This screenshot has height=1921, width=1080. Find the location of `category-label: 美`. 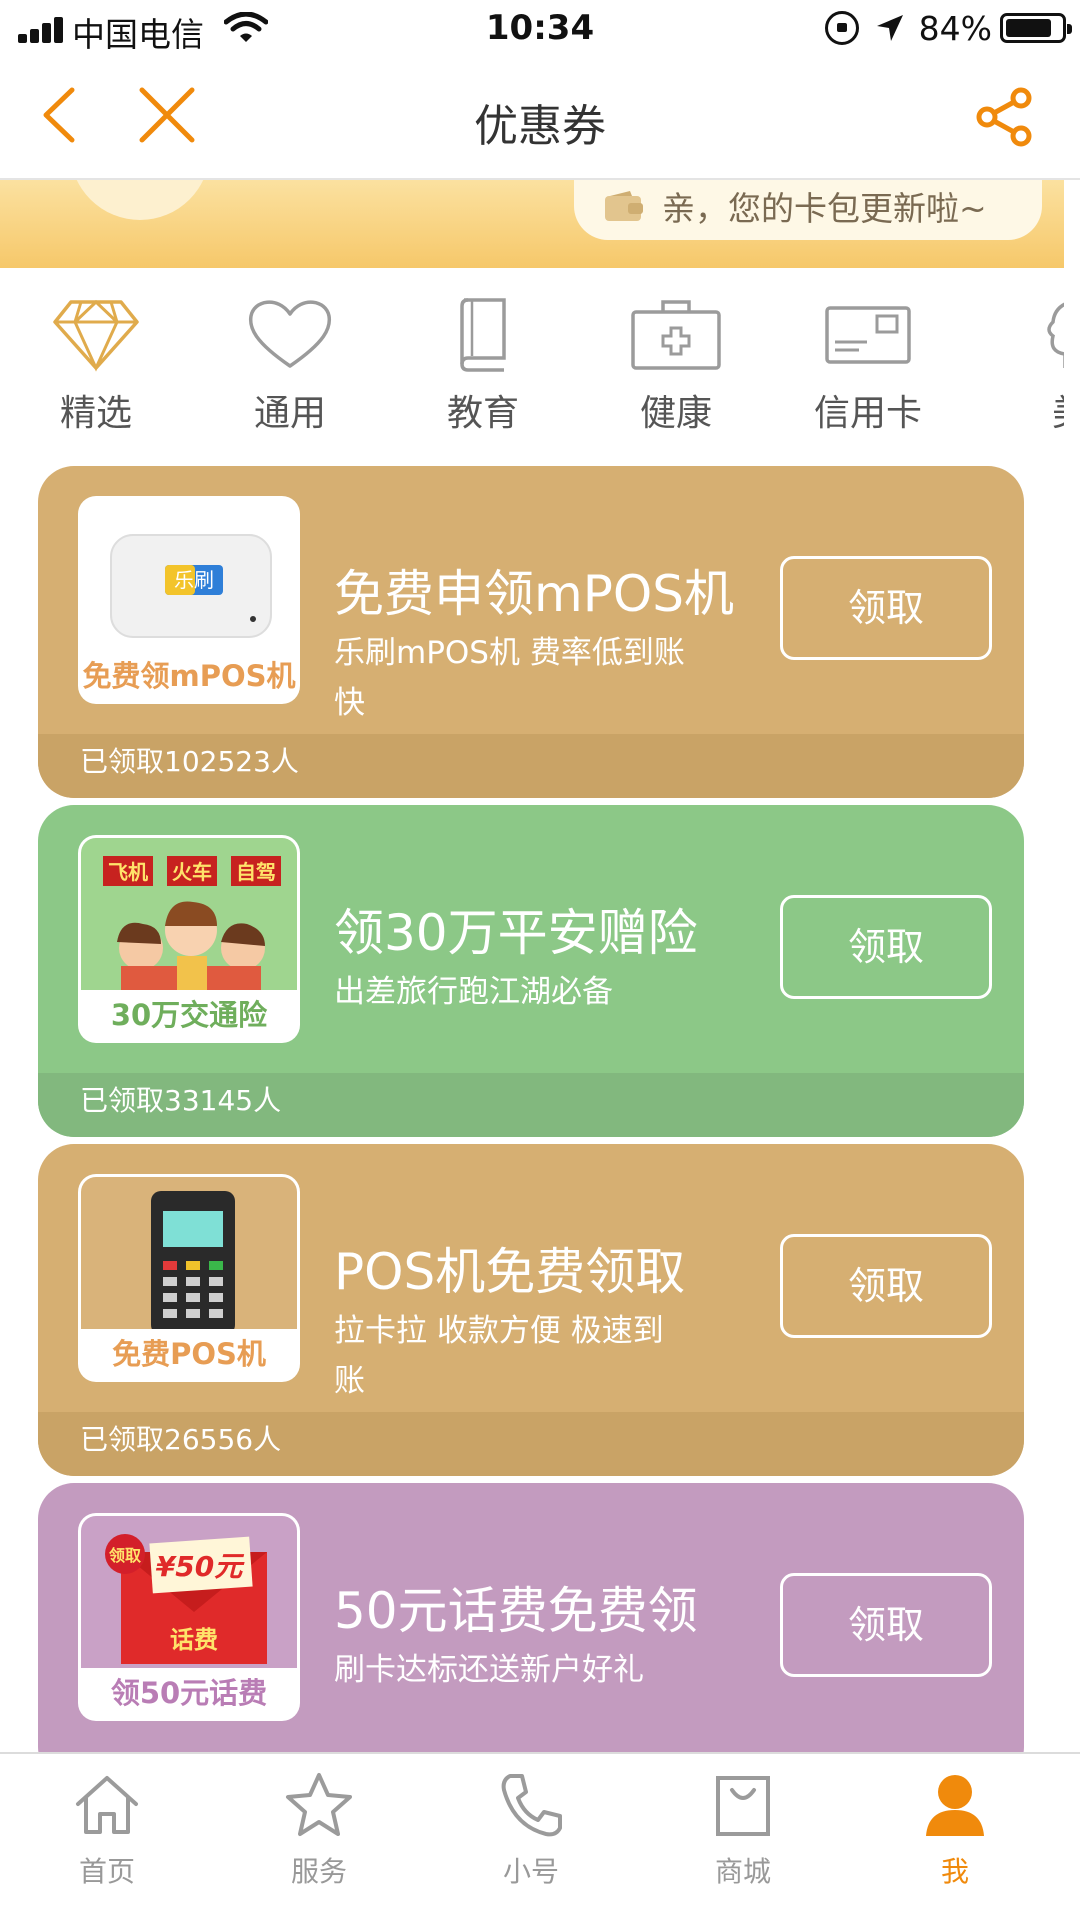

category-label: 美 is located at coordinates (1027, 410).